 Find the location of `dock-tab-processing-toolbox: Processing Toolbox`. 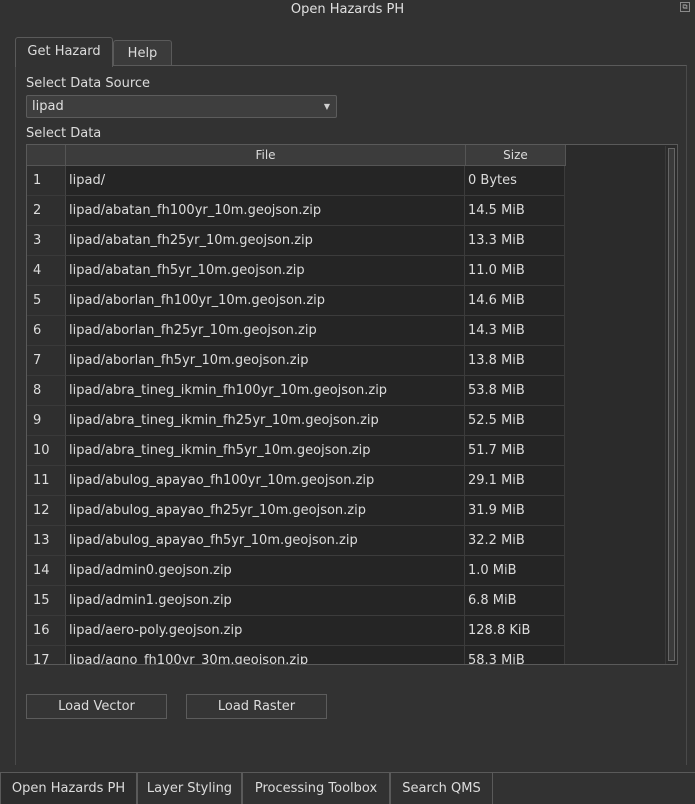

dock-tab-processing-toolbox: Processing Toolbox is located at coordinates (316, 788).